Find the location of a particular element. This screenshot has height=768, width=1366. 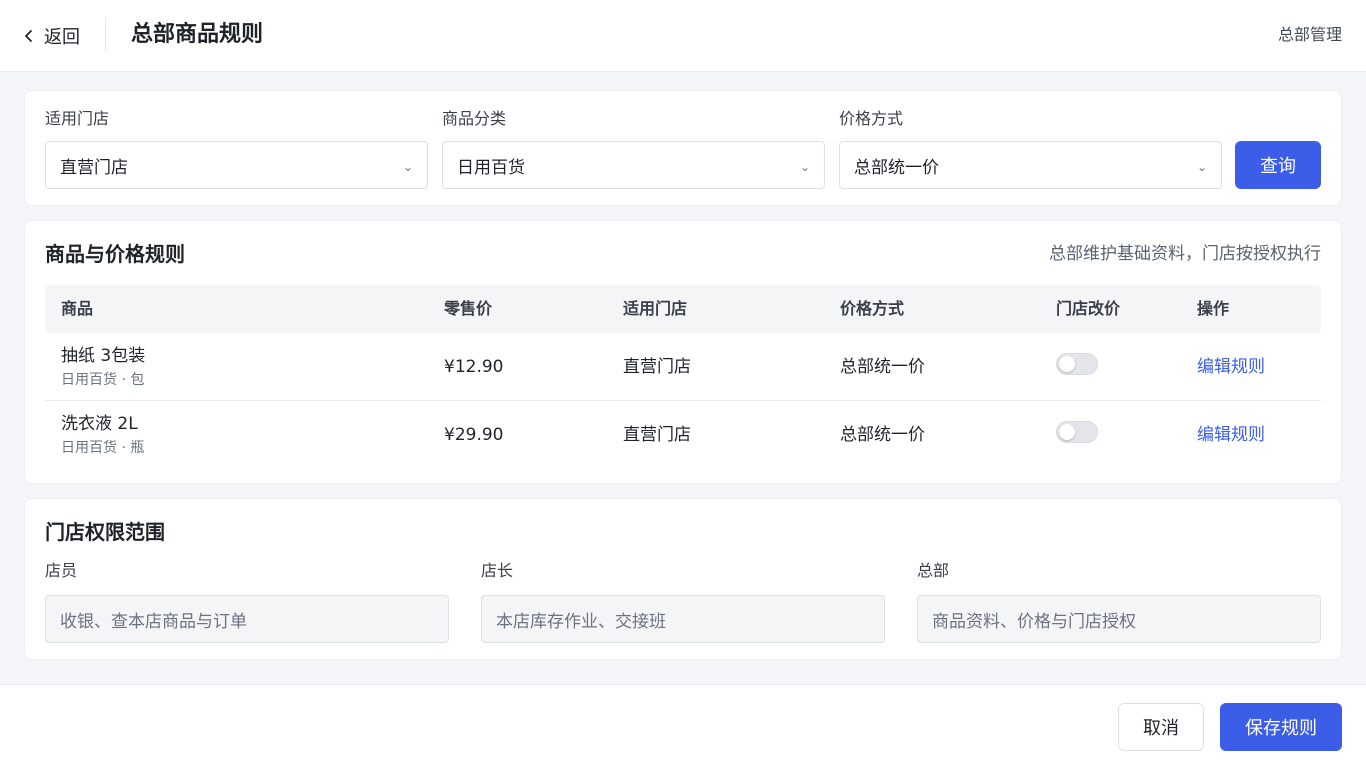

category-select-value: 日用百货 is located at coordinates (491, 167).